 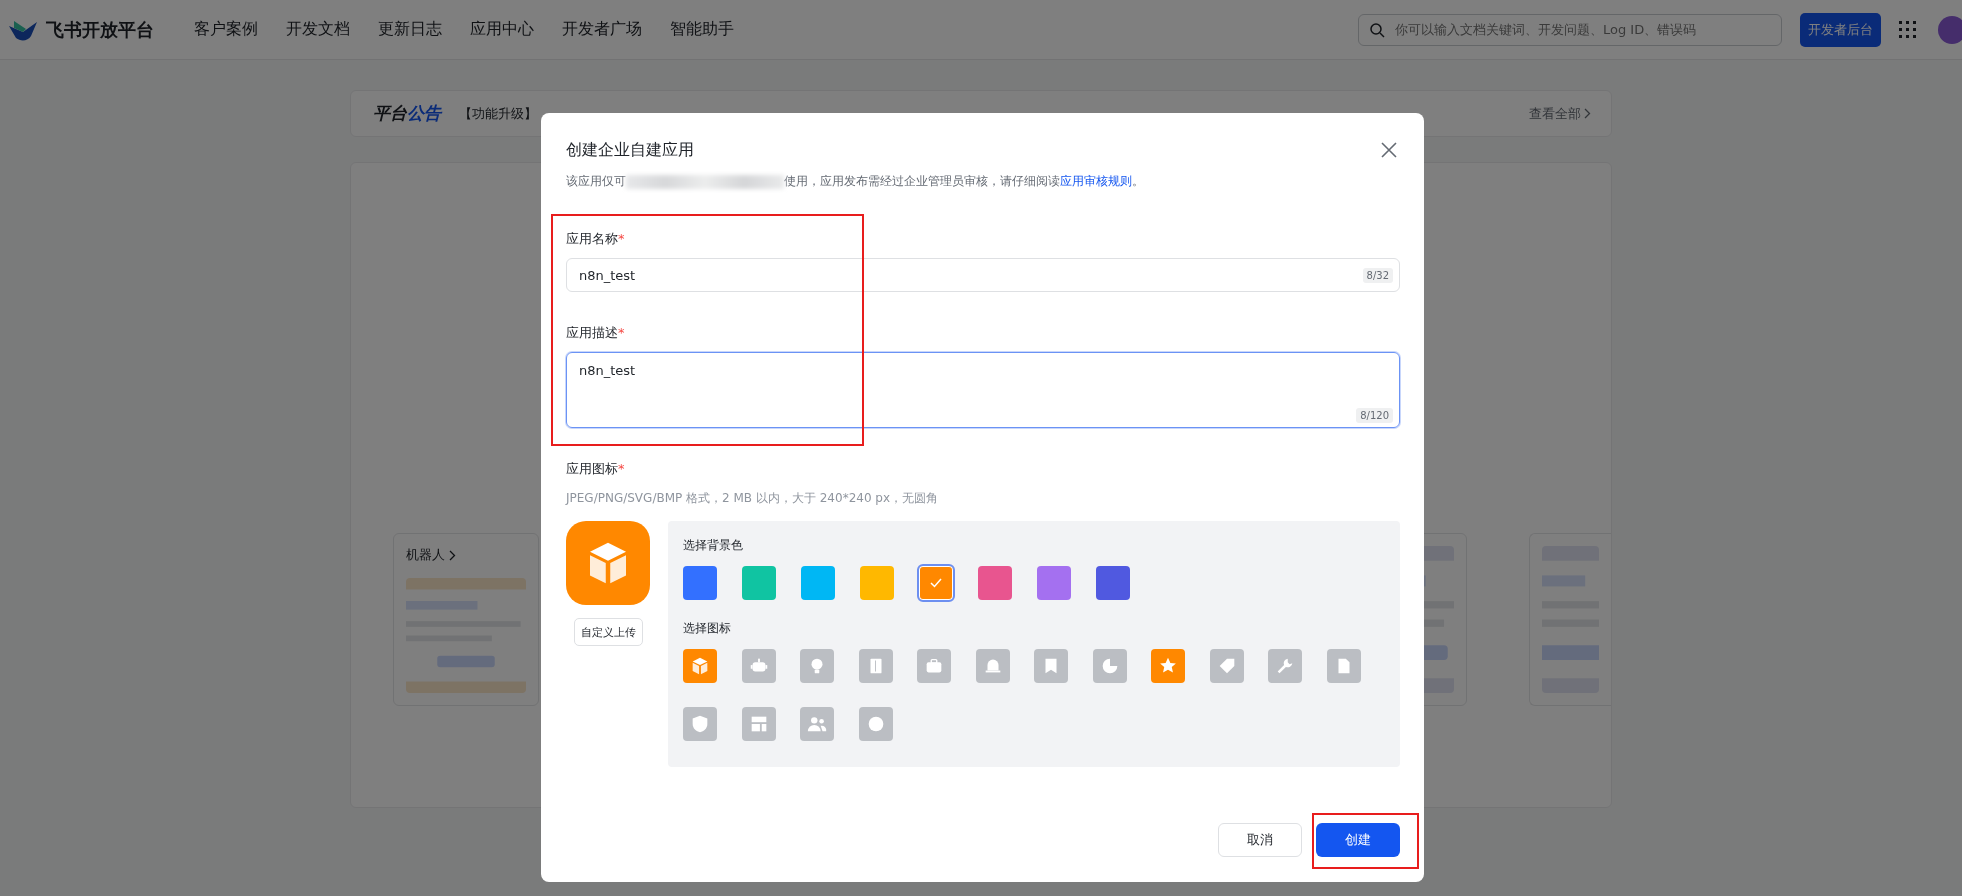 What do you see at coordinates (970, 275) in the screenshot?
I see `text-input: n8n_test` at bounding box center [970, 275].